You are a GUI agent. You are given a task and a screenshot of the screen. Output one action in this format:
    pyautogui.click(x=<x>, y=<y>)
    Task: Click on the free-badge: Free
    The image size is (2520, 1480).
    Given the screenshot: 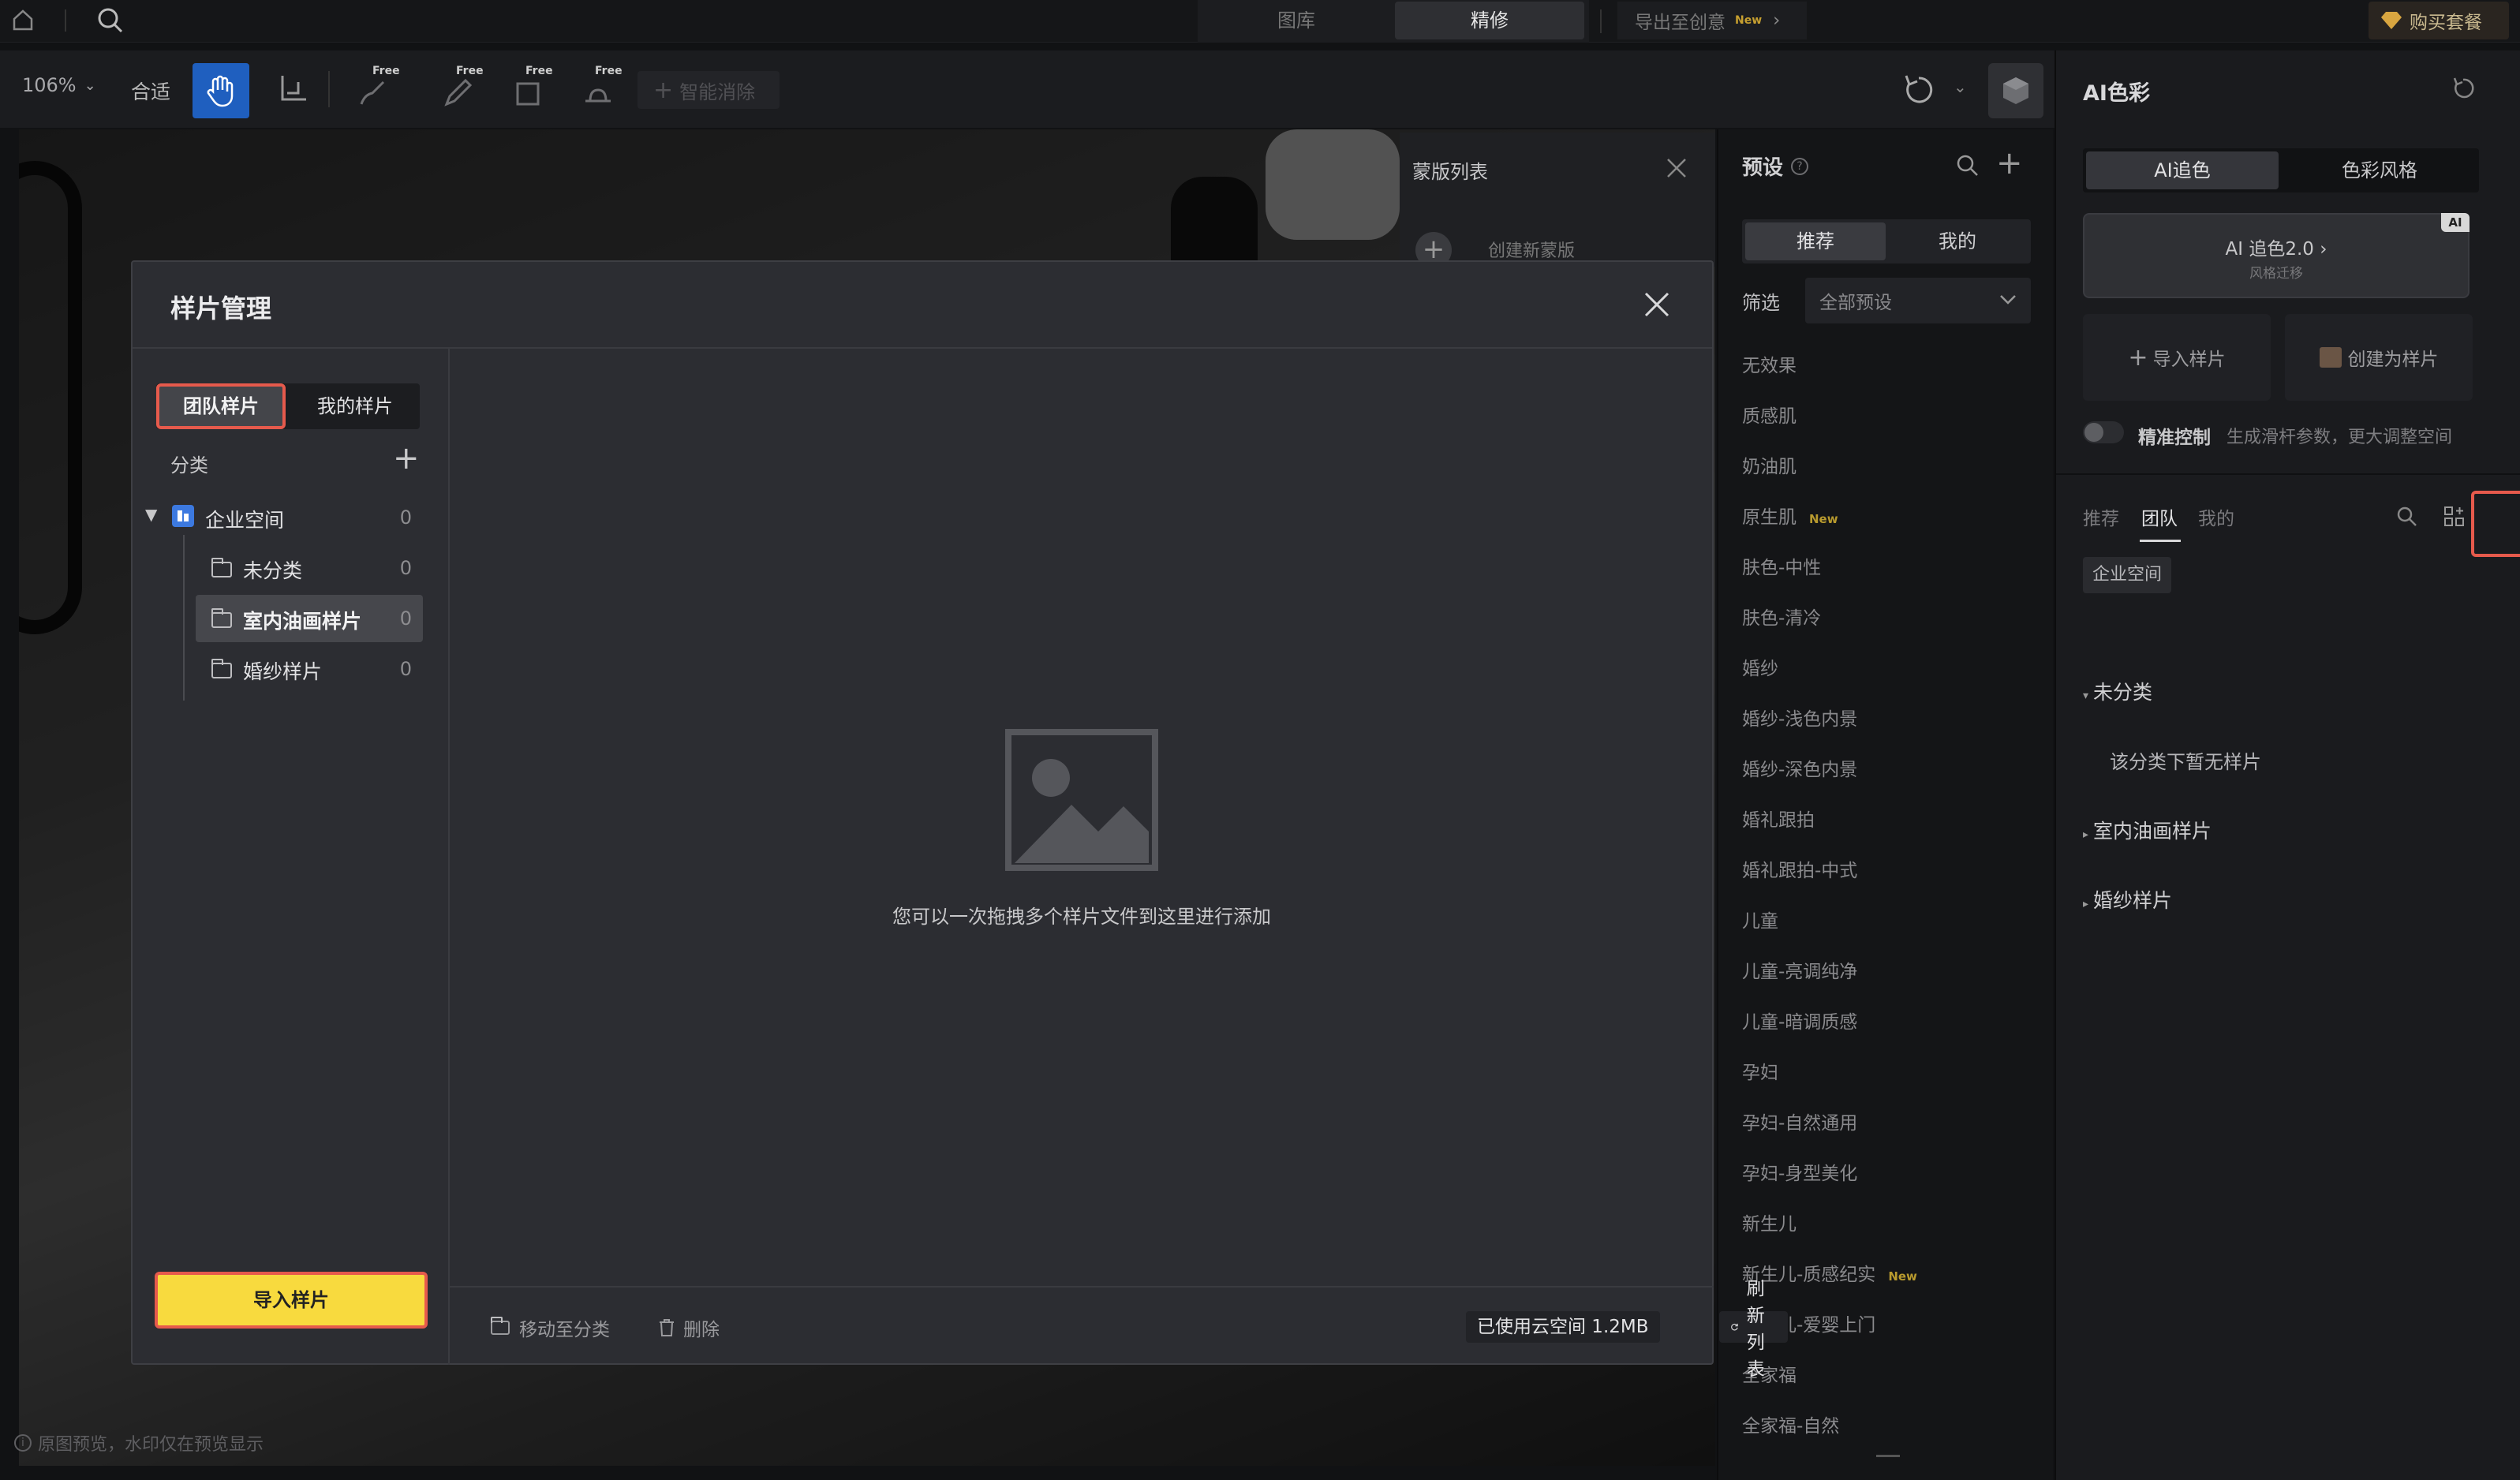 What is the action you would take?
    pyautogui.click(x=609, y=71)
    